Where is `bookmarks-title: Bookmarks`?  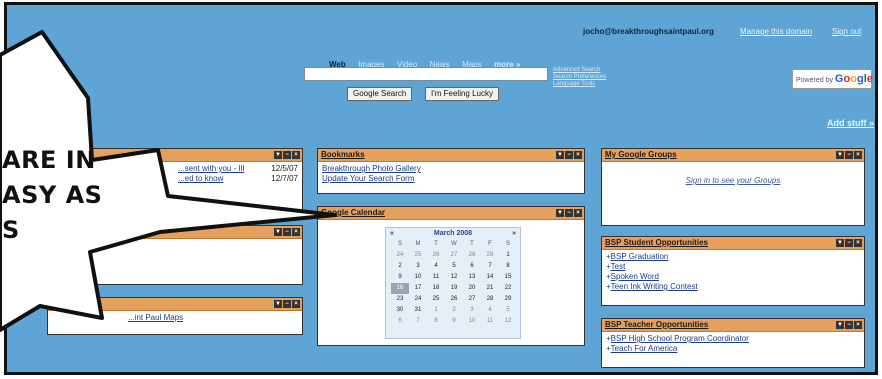
bookmarks-title: Bookmarks is located at coordinates (343, 154).